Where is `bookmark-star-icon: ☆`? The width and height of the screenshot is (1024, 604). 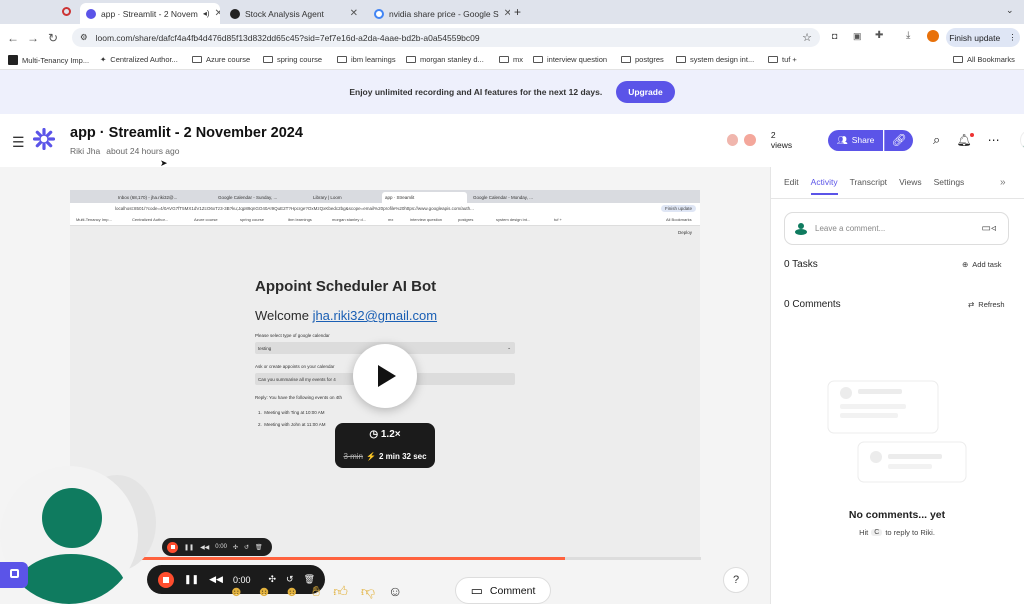 bookmark-star-icon: ☆ is located at coordinates (807, 37).